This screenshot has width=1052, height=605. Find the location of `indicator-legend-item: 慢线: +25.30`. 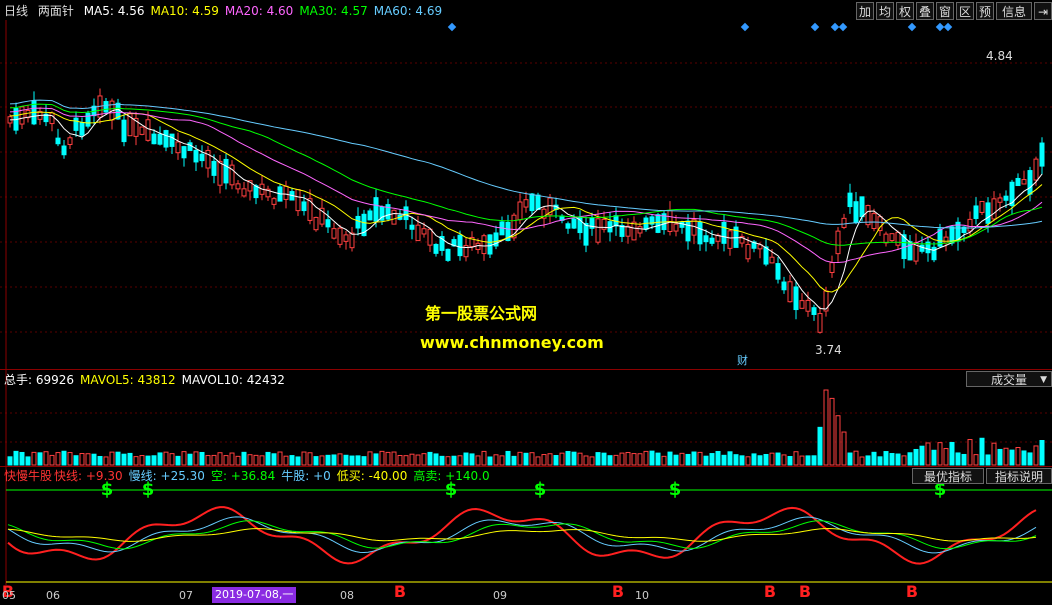

indicator-legend-item: 慢线: +25.30 is located at coordinates (166, 476).